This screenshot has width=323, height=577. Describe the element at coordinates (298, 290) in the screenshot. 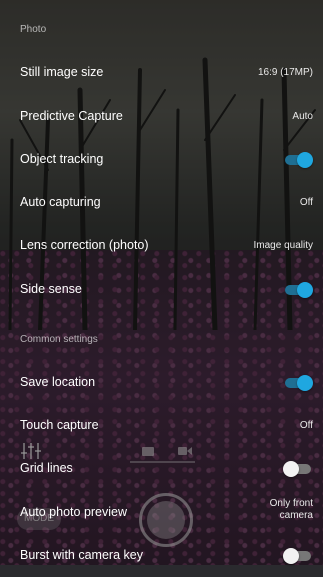

I see `side-sense-toggle` at that location.